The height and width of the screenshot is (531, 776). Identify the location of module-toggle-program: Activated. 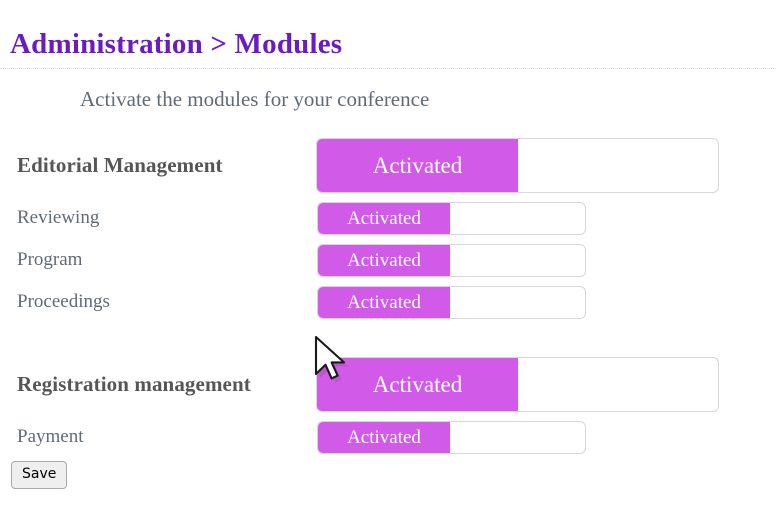
(451, 260).